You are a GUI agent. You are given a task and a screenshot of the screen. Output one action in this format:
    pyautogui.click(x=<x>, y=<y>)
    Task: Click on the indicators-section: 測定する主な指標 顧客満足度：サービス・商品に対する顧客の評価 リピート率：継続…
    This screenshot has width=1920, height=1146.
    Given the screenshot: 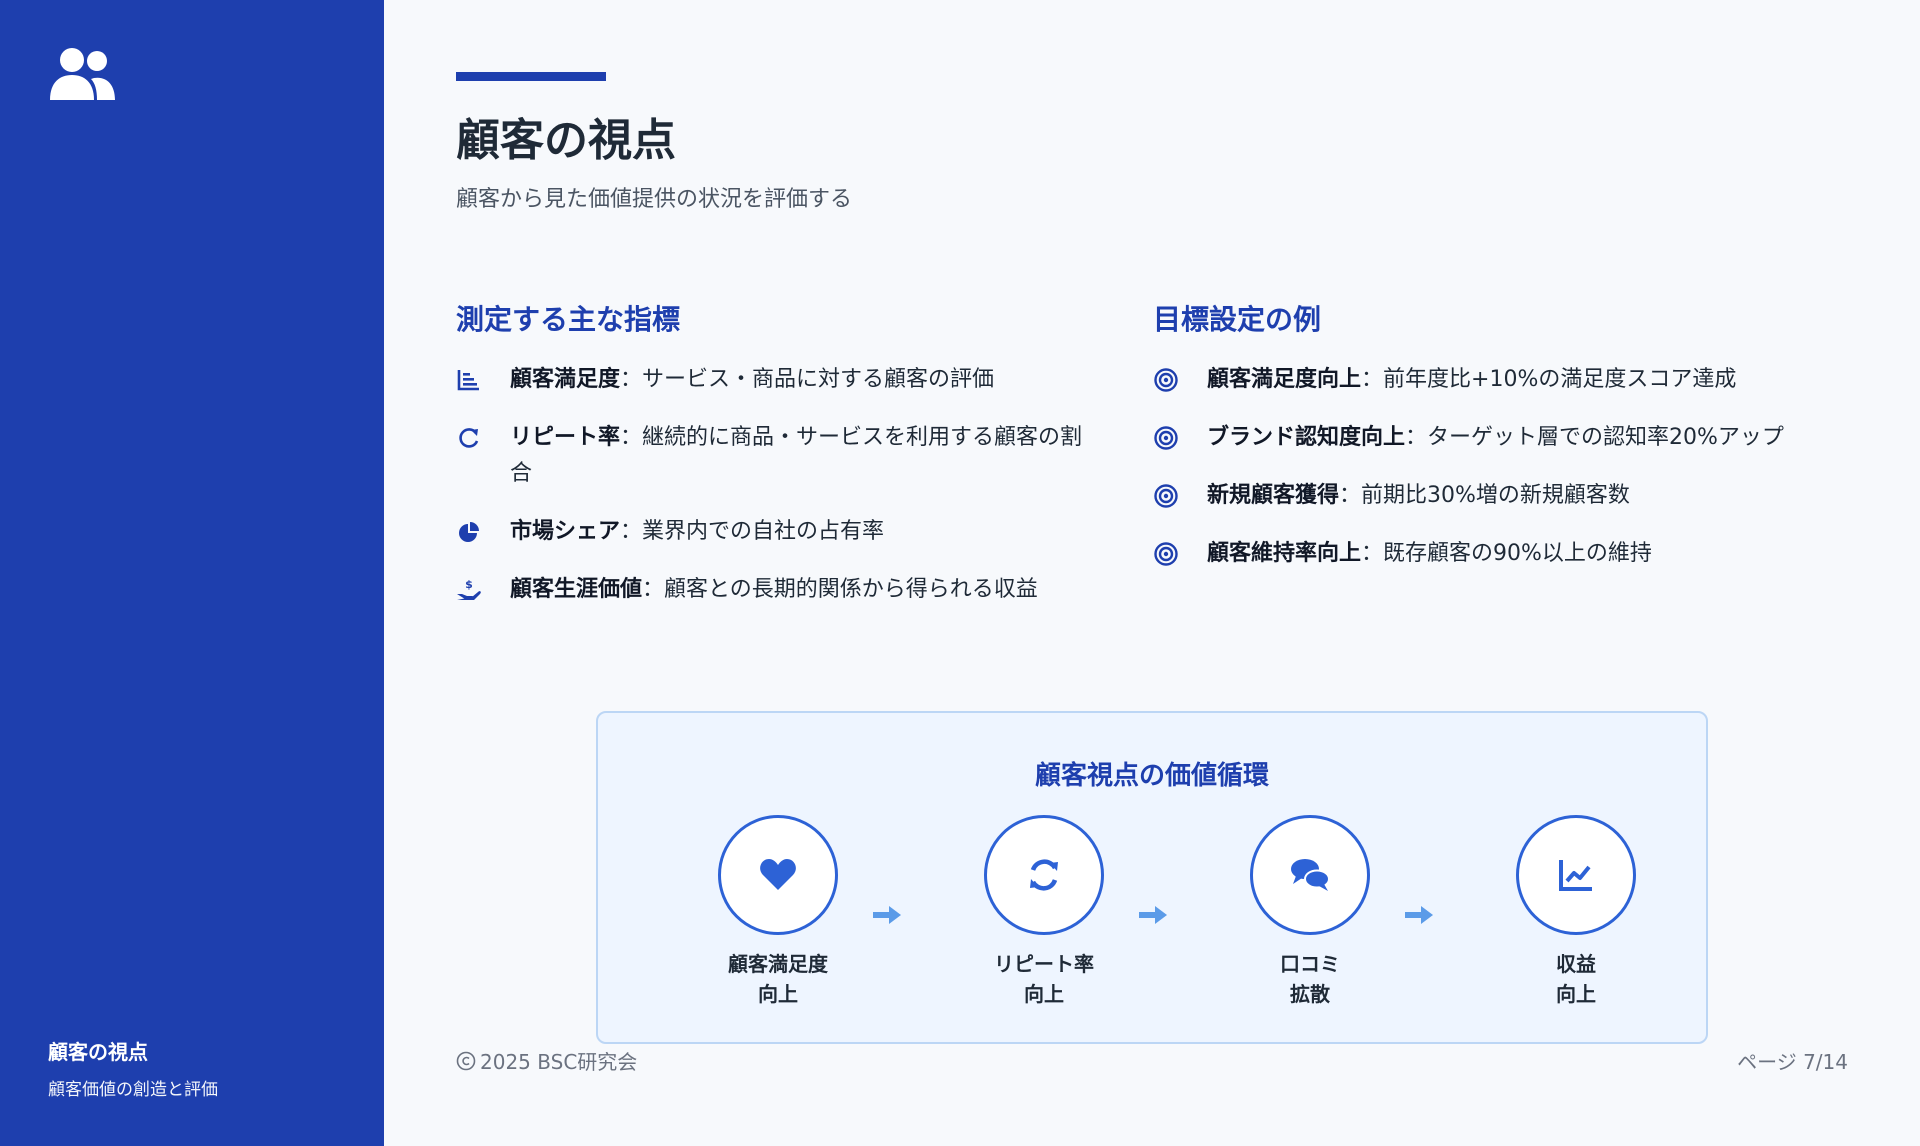 What is the action you would take?
    pyautogui.click(x=776, y=464)
    